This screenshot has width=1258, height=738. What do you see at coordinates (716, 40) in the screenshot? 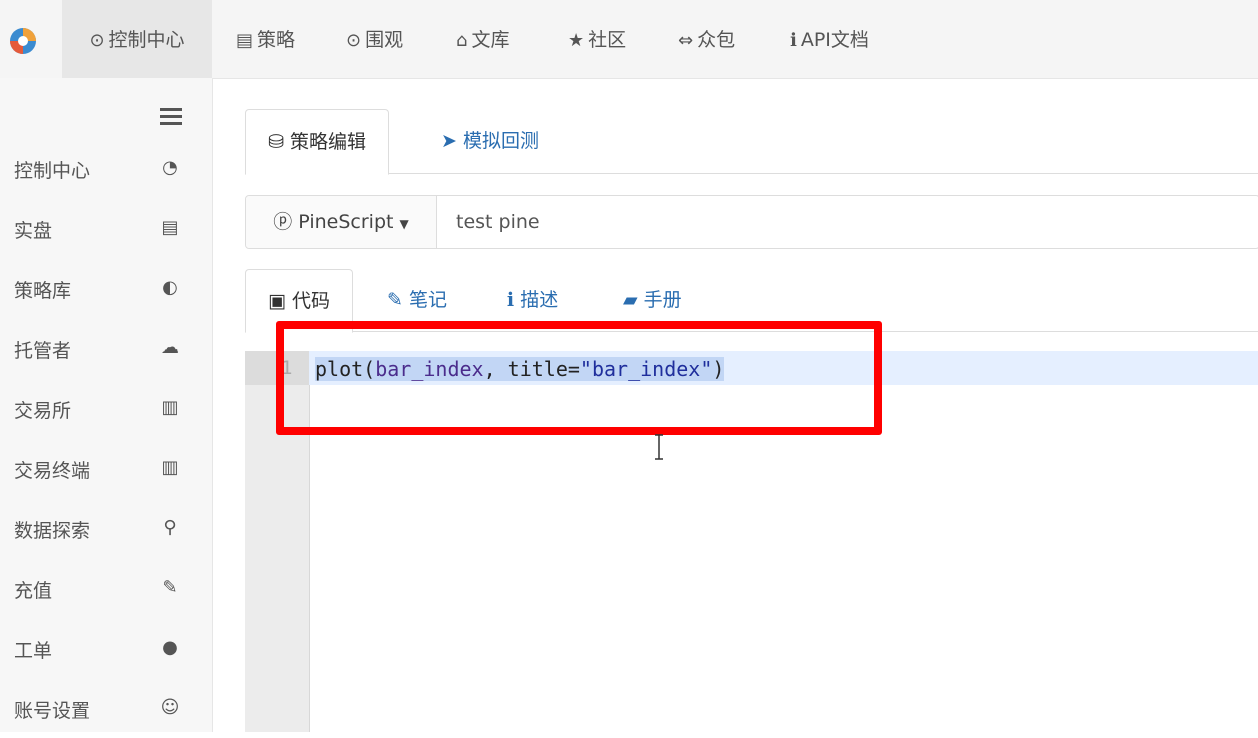
I see `nav-label: 众包` at bounding box center [716, 40].